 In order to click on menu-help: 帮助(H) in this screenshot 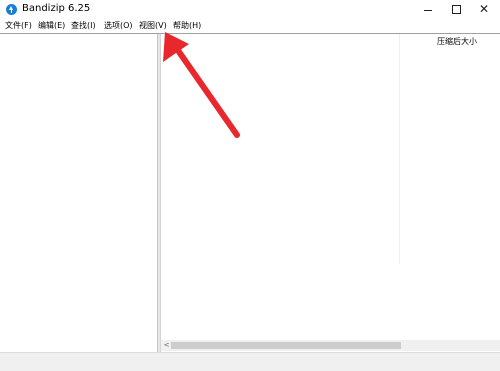, I will do `click(187, 26)`.